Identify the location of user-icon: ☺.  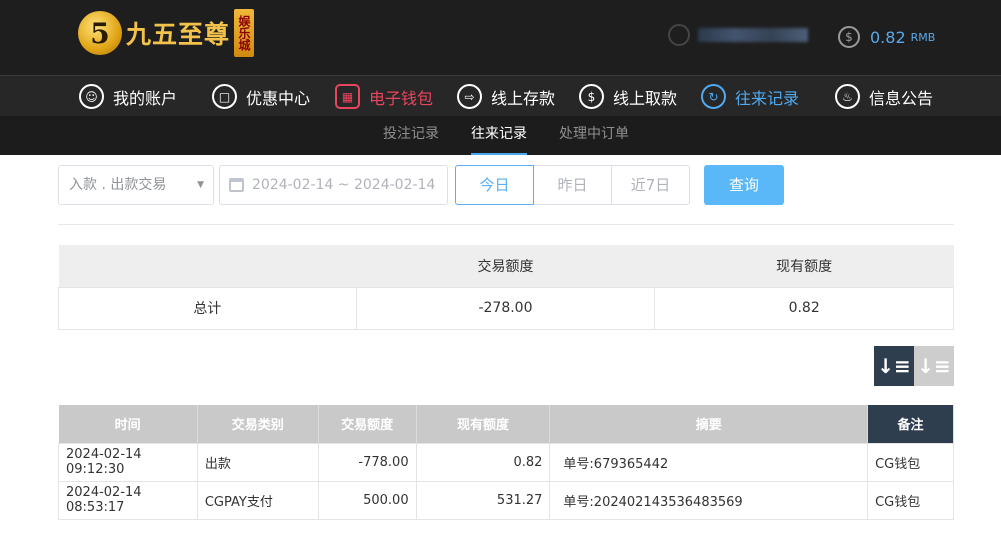
(91, 96).